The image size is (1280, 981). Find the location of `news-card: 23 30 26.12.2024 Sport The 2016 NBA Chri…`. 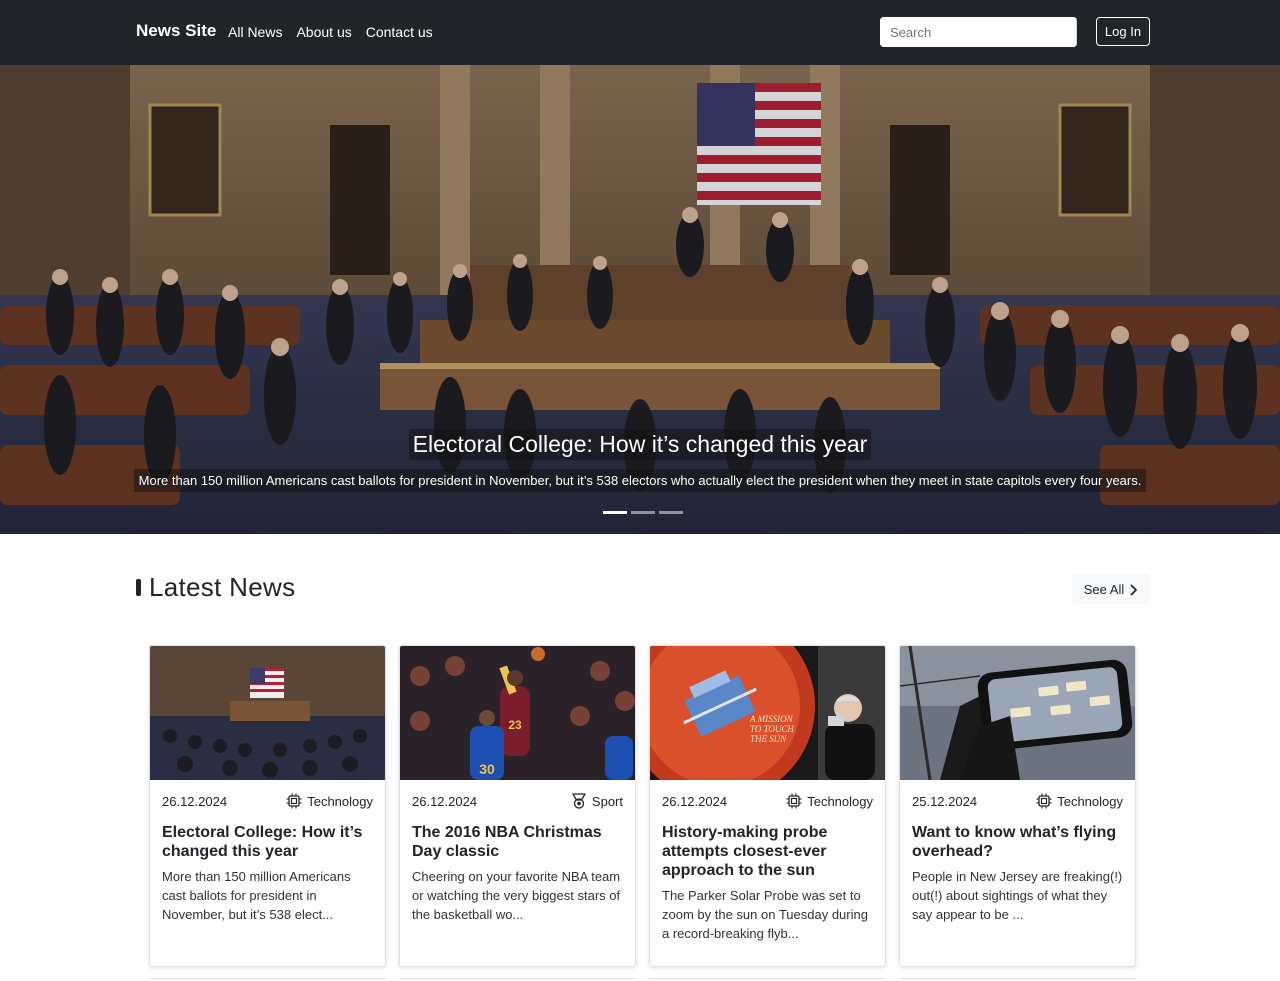

news-card: 23 30 26.12.2024 Sport The 2016 NBA Chri… is located at coordinates (517, 806).